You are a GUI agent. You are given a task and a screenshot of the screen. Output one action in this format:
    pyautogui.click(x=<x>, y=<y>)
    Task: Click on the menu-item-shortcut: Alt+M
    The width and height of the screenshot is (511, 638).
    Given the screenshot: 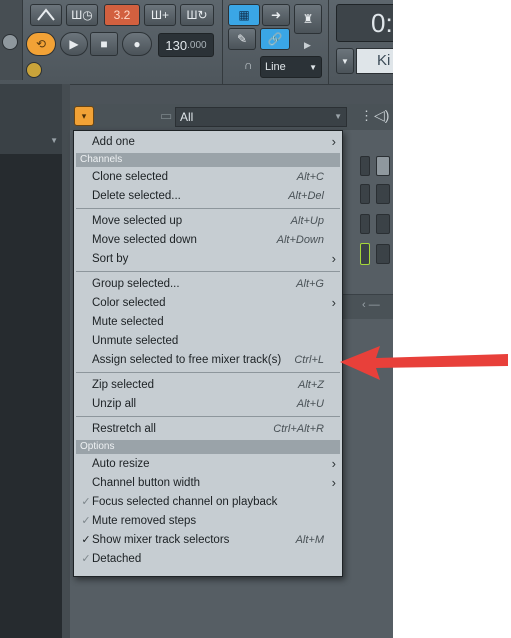 What is the action you would take?
    pyautogui.click(x=309, y=540)
    